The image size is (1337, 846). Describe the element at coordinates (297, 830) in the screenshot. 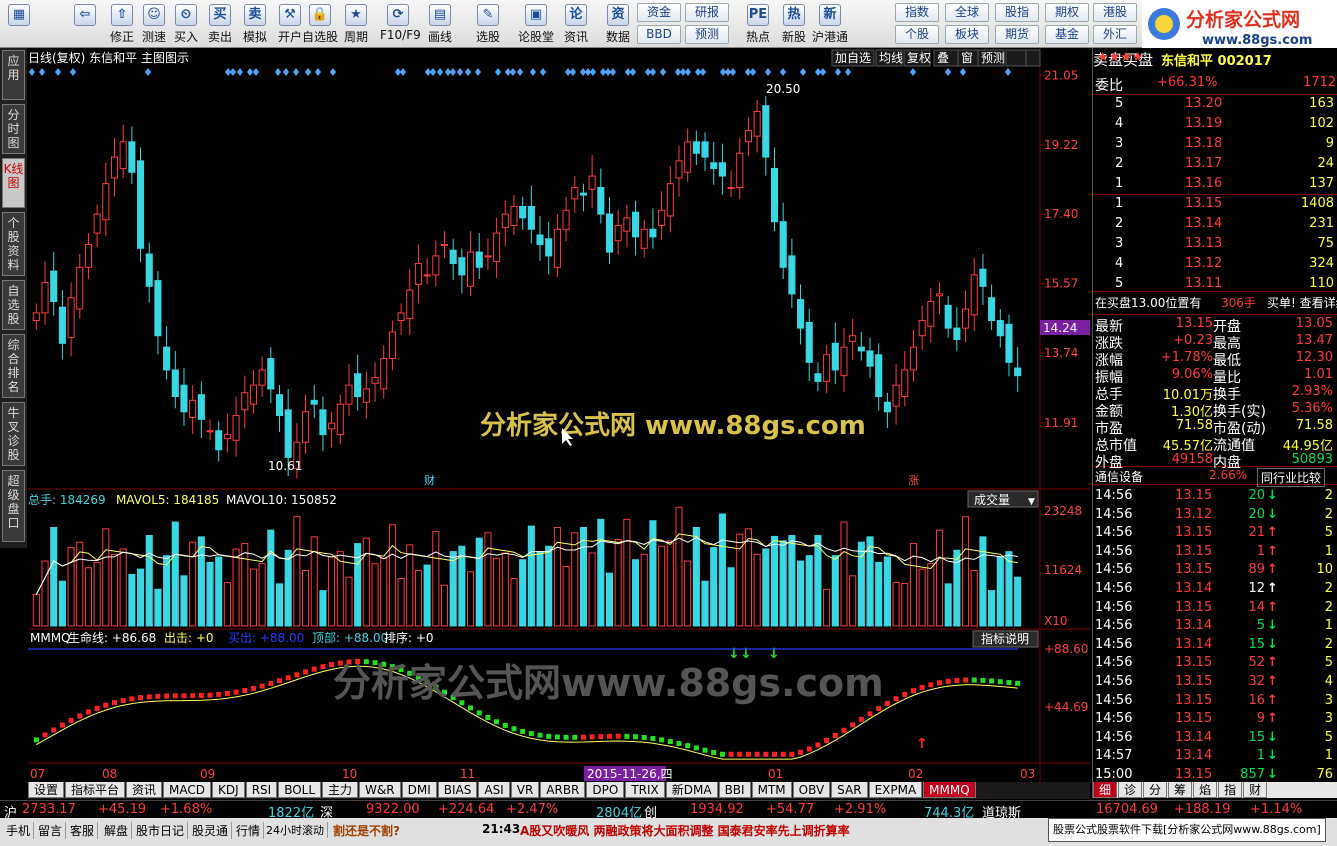

I see `status-item-7: 24小时滚动` at that location.